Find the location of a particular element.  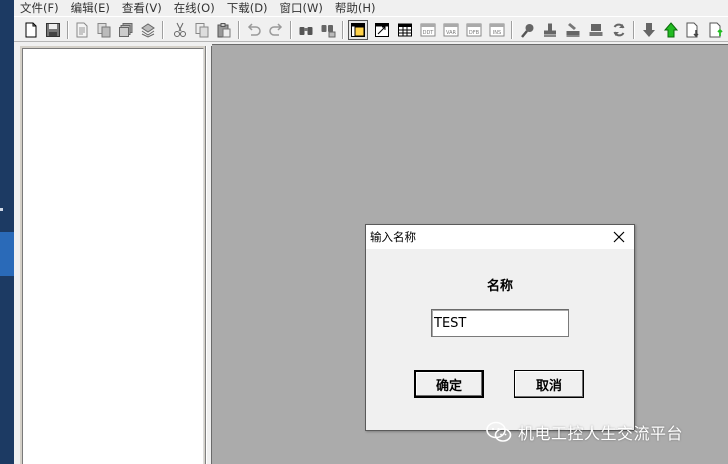

print-icon is located at coordinates (573, 30).